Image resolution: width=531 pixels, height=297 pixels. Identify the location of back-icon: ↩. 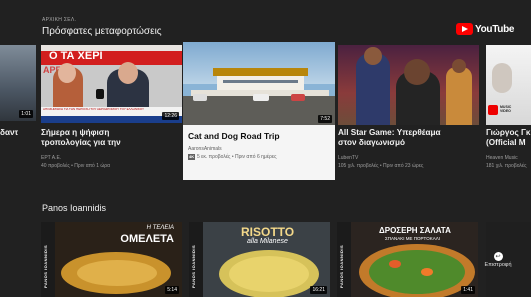
(498, 256).